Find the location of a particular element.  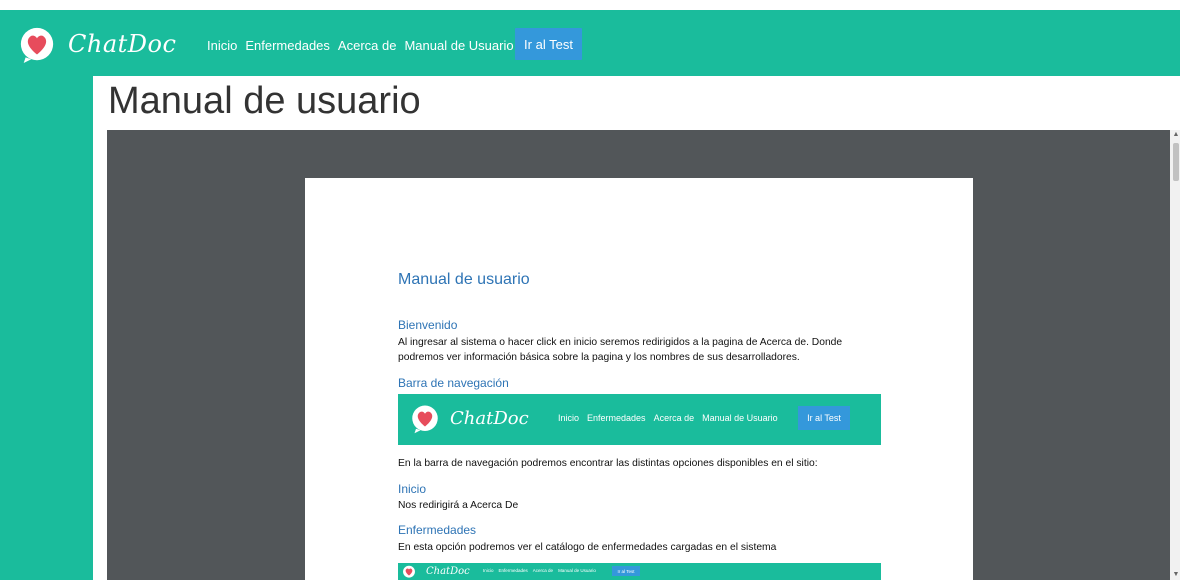

nav-link-enfermedades: Enfermedades is located at coordinates (287, 45).